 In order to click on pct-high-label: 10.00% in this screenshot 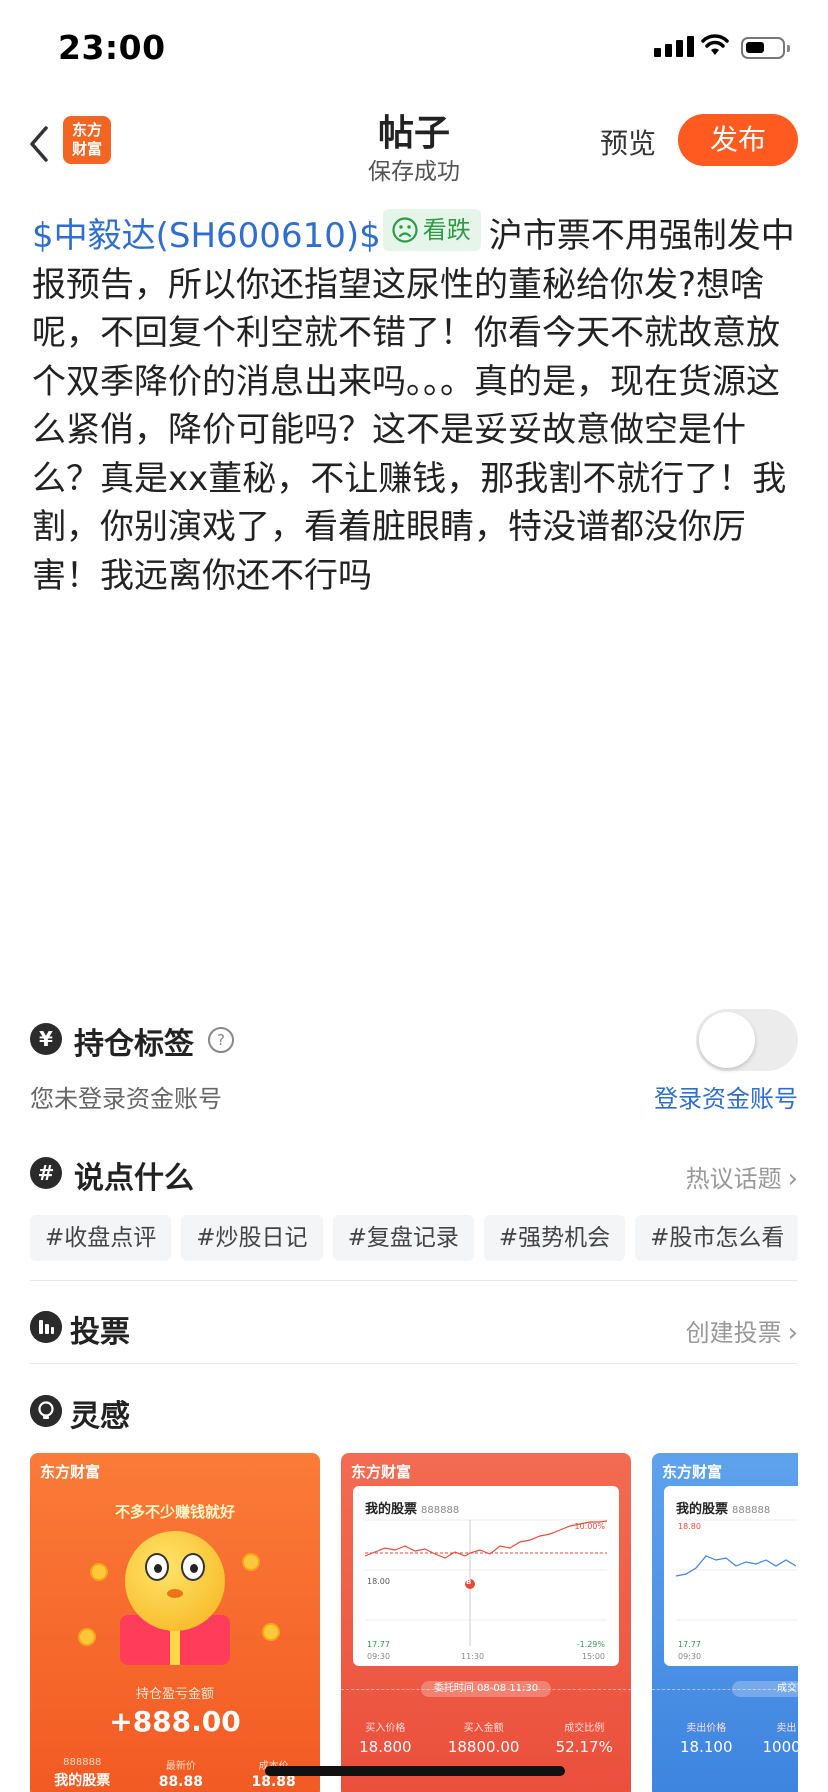, I will do `click(589, 1526)`.